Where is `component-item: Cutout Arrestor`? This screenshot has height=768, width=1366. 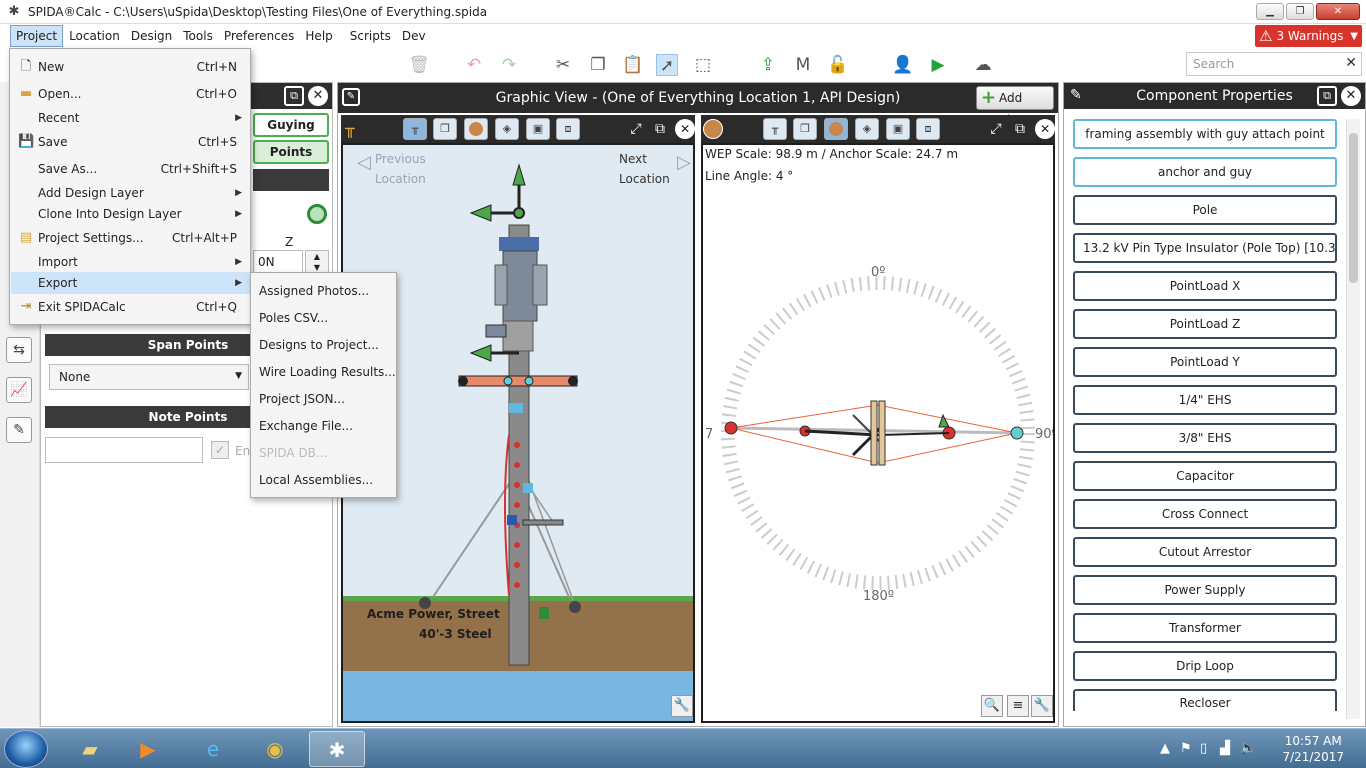
component-item: Cutout Arrestor is located at coordinates (1205, 552).